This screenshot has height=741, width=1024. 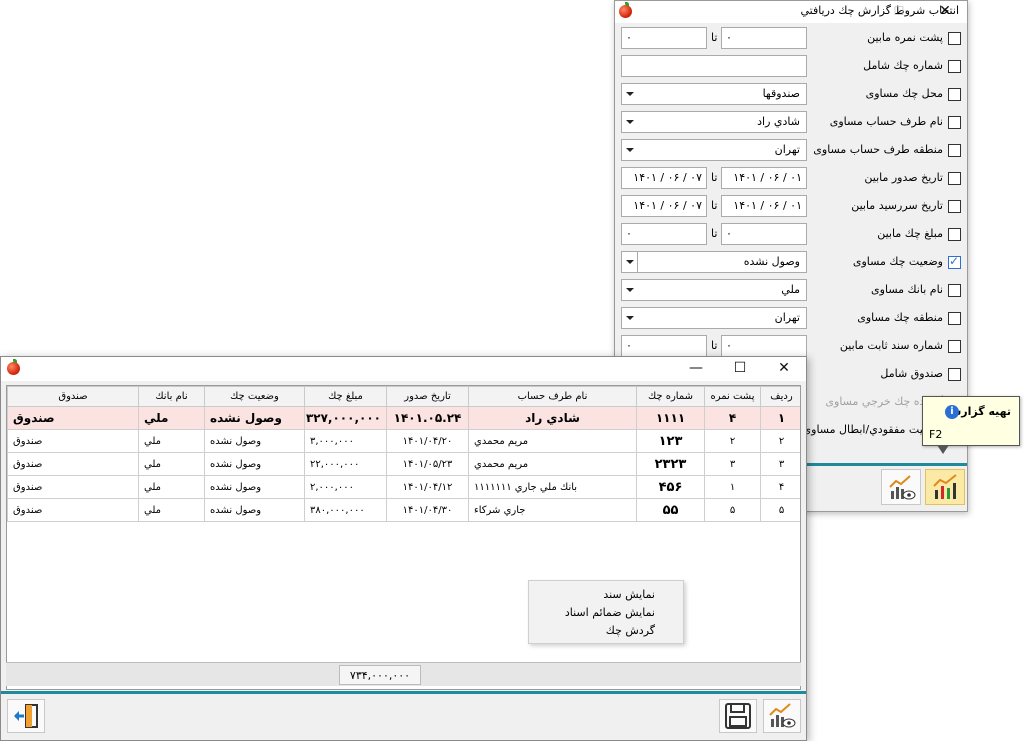 I want to click on cell: ۱۱۱۱, so click(x=670, y=418).